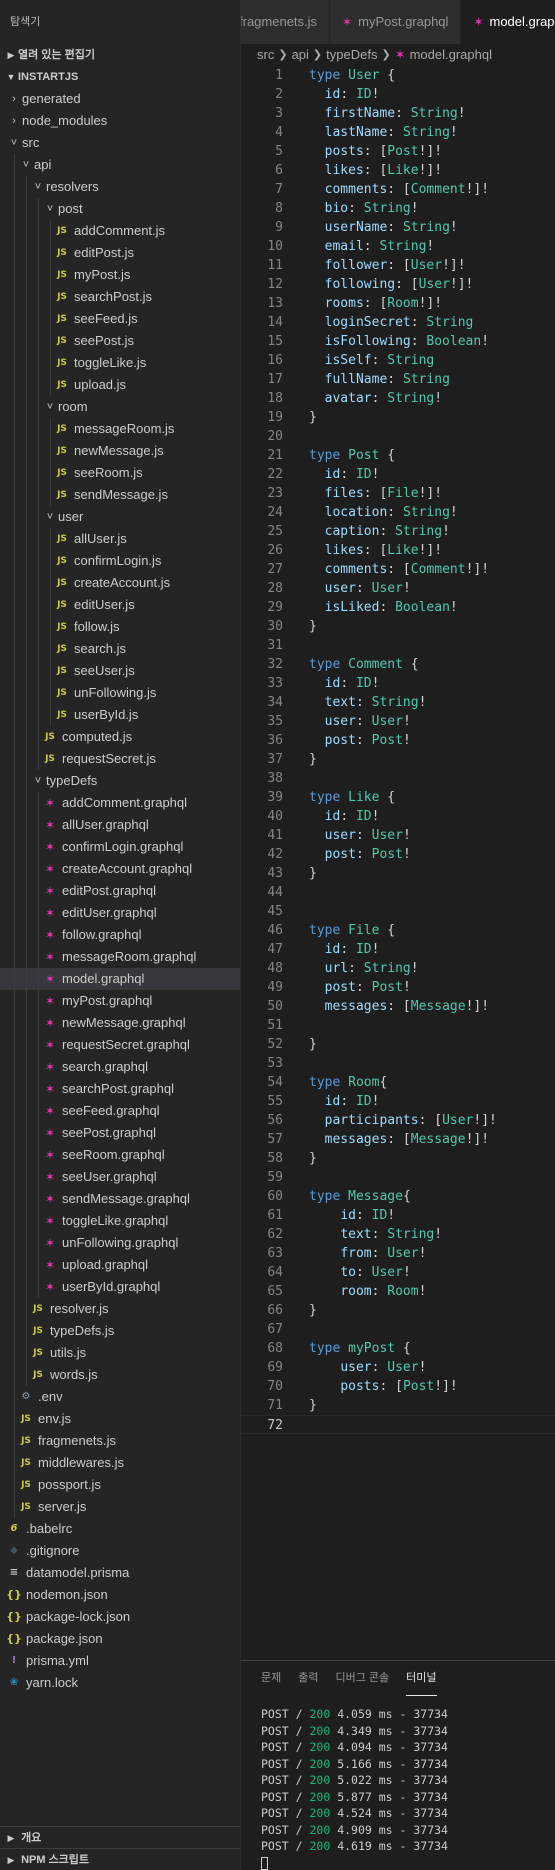  Describe the element at coordinates (120, 693) in the screenshot. I see `file-unFollowing.js: JS unFollowing.js` at that location.